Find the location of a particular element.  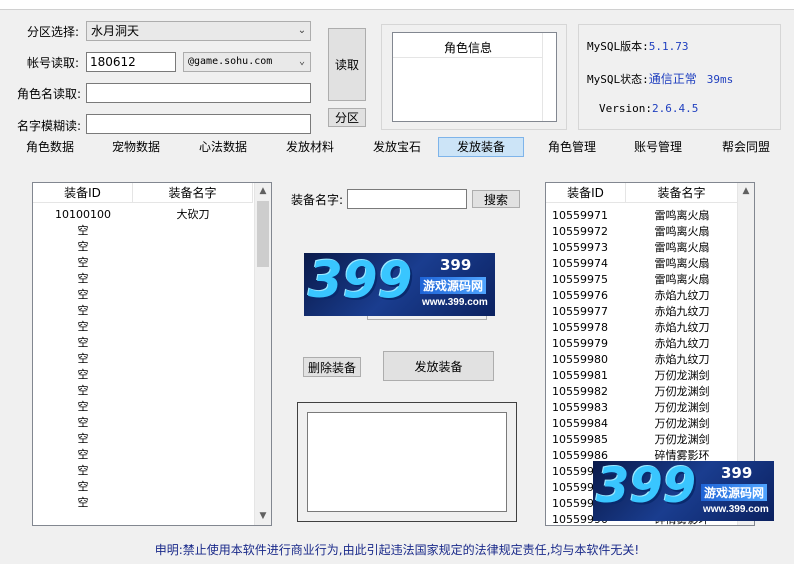

tab-account-manage: 账号管理 is located at coordinates (658, 147).